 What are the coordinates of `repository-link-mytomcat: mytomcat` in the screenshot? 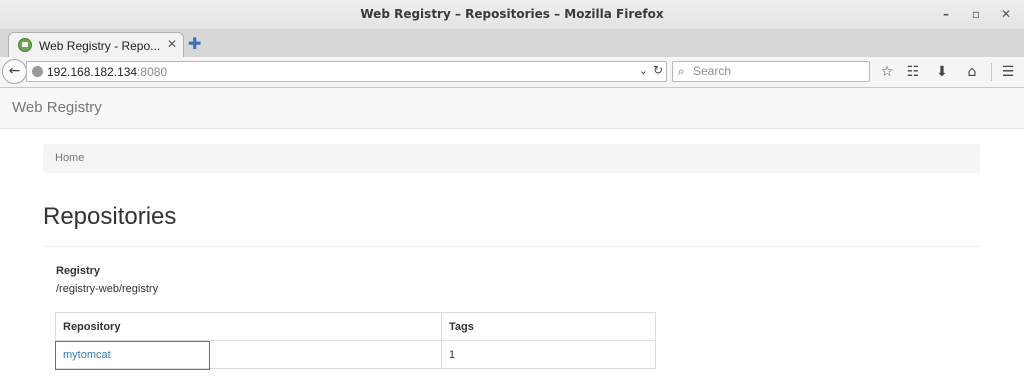 It's located at (87, 355).